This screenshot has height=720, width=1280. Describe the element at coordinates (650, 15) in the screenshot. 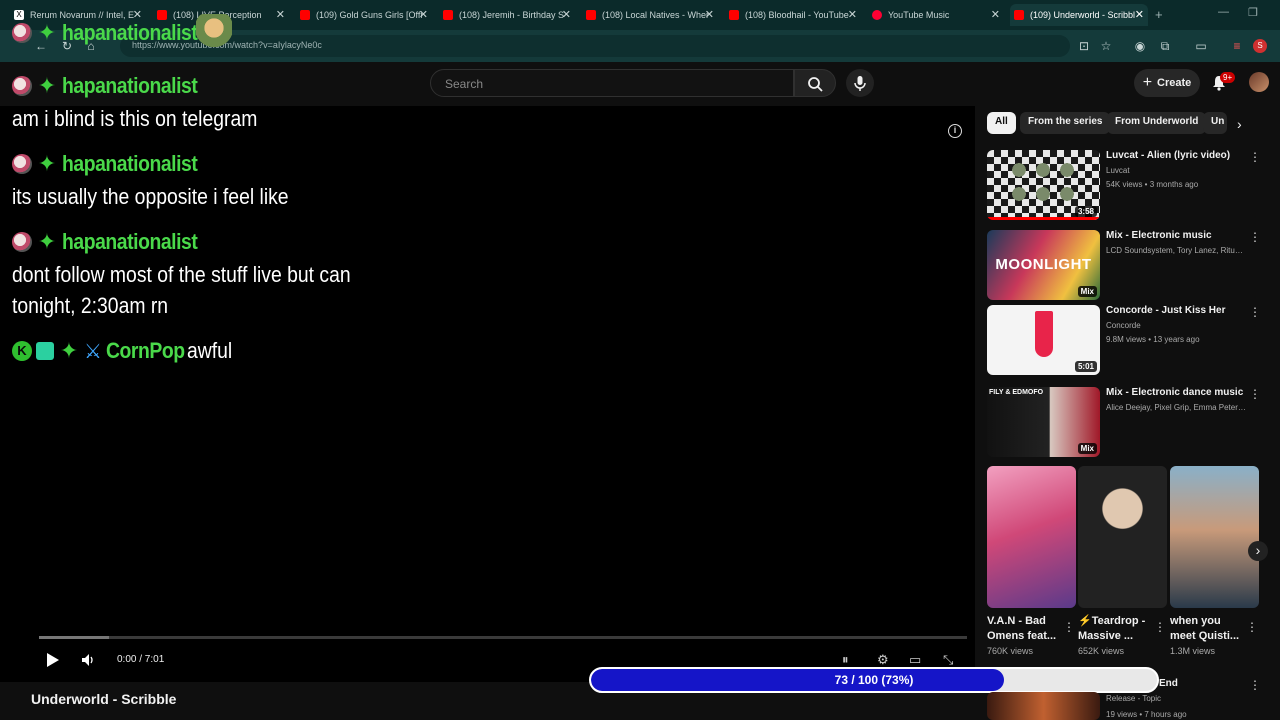

I see `tab-local-natives: (108) Local Natives - Wher ✕` at that location.